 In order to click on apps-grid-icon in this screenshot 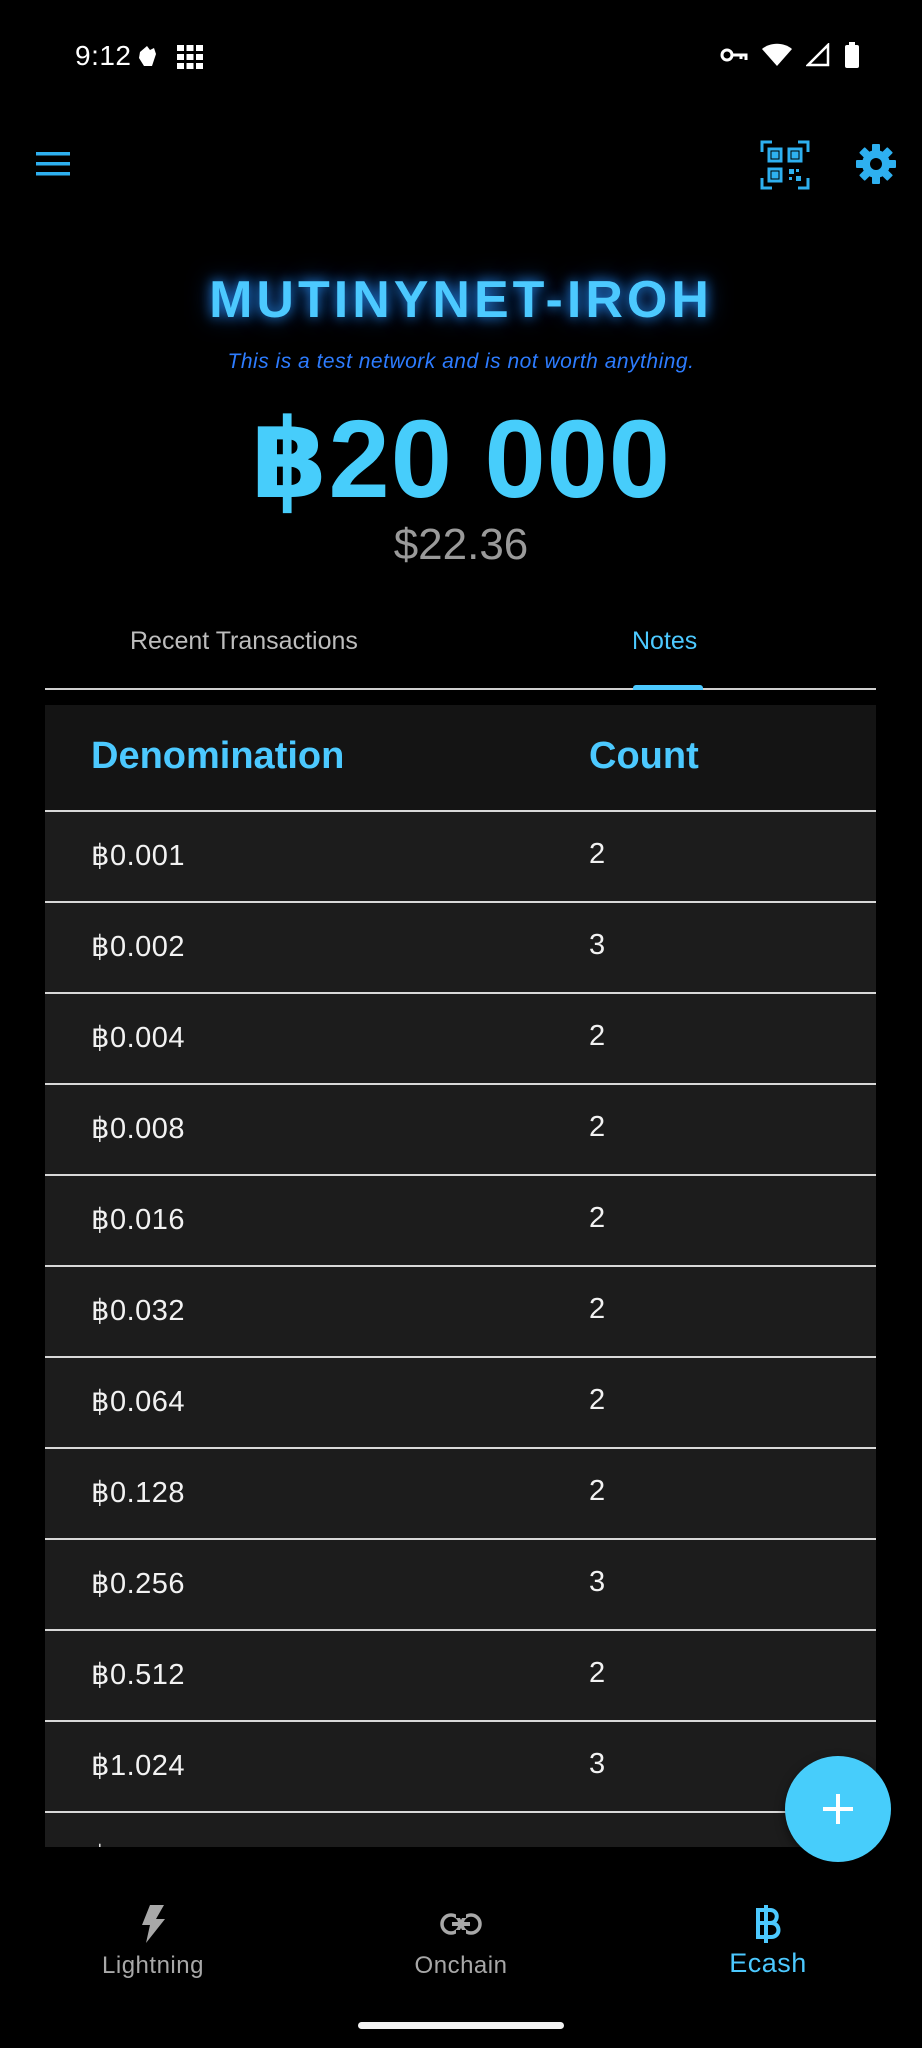, I will do `click(190, 59)`.